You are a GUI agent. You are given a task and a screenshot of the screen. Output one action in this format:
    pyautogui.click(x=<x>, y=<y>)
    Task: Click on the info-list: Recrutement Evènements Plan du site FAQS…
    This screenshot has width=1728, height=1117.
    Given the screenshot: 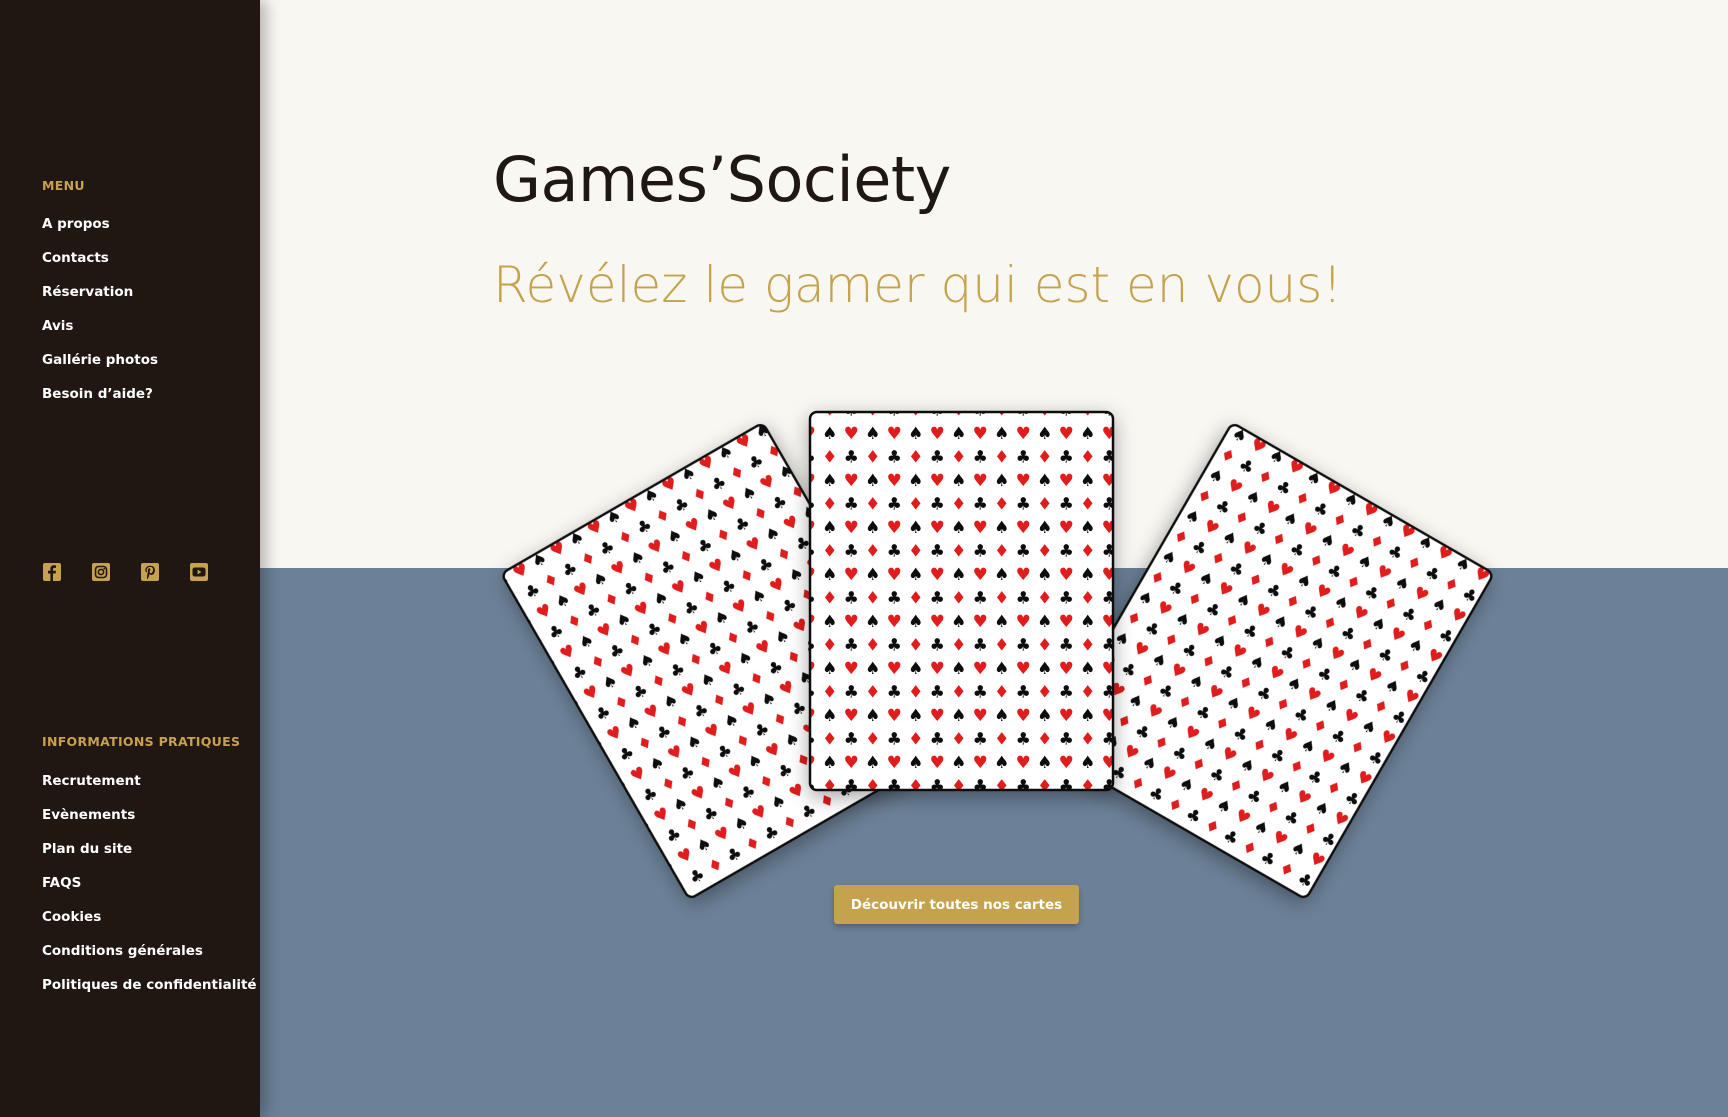 What is the action you would take?
    pyautogui.click(x=149, y=892)
    